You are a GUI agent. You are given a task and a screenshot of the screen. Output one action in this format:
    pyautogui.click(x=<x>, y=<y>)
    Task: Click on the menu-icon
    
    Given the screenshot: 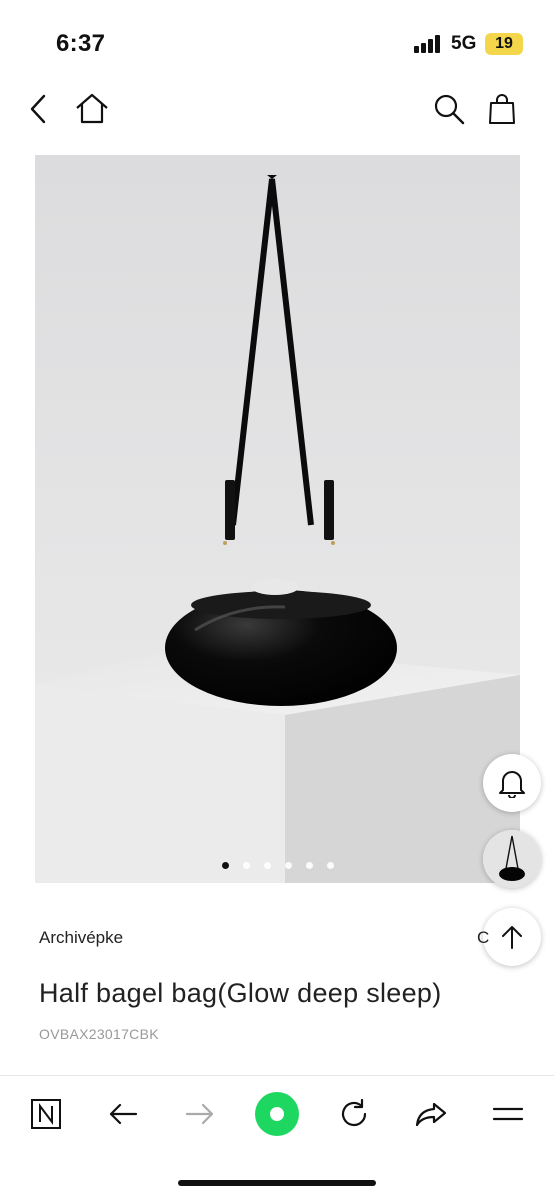 What is the action you would take?
    pyautogui.click(x=508, y=1114)
    